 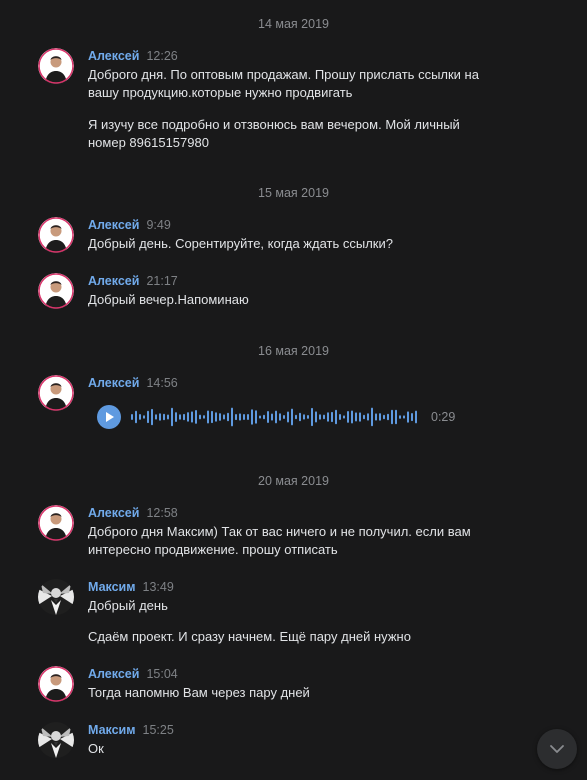 I want to click on message-line: интересно продвижение. прошу отписать, so click(x=213, y=549).